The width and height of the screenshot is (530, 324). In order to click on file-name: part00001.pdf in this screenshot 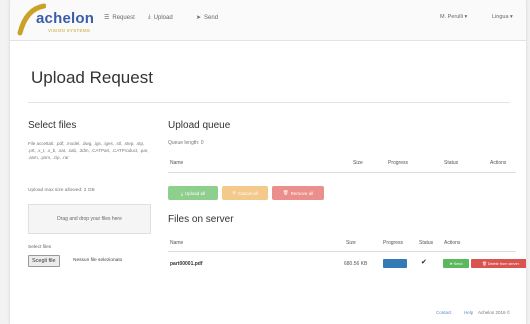, I will do `click(186, 264)`.